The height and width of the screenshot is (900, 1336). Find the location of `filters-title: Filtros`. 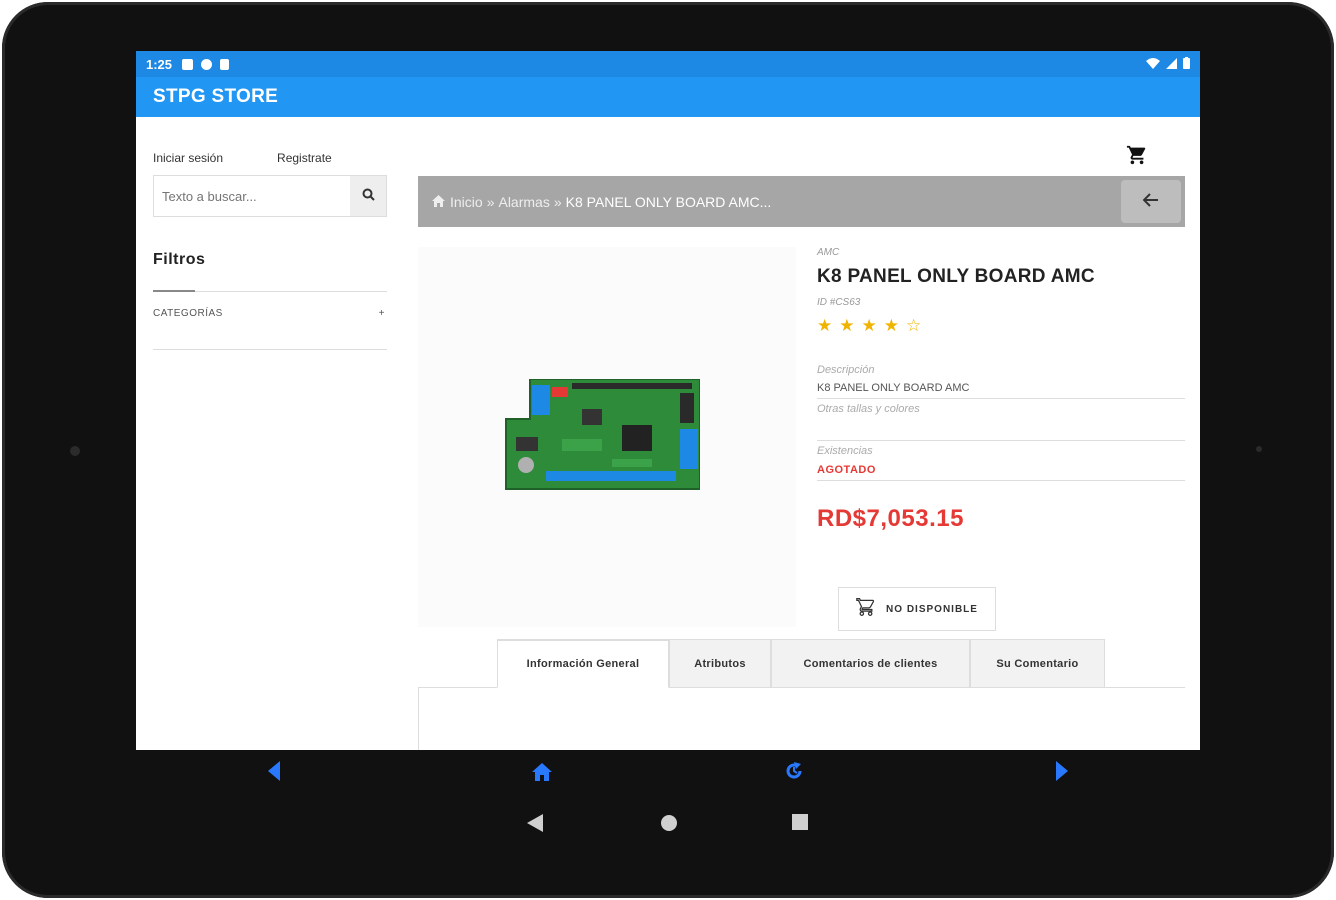

filters-title: Filtros is located at coordinates (179, 259).